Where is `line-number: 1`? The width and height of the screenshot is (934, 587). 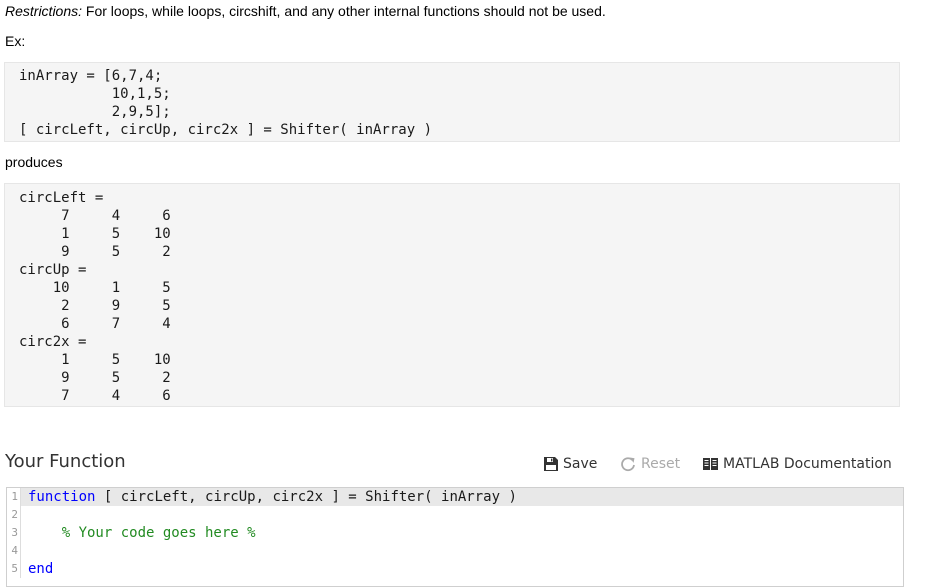
line-number: 1 is located at coordinates (14, 497).